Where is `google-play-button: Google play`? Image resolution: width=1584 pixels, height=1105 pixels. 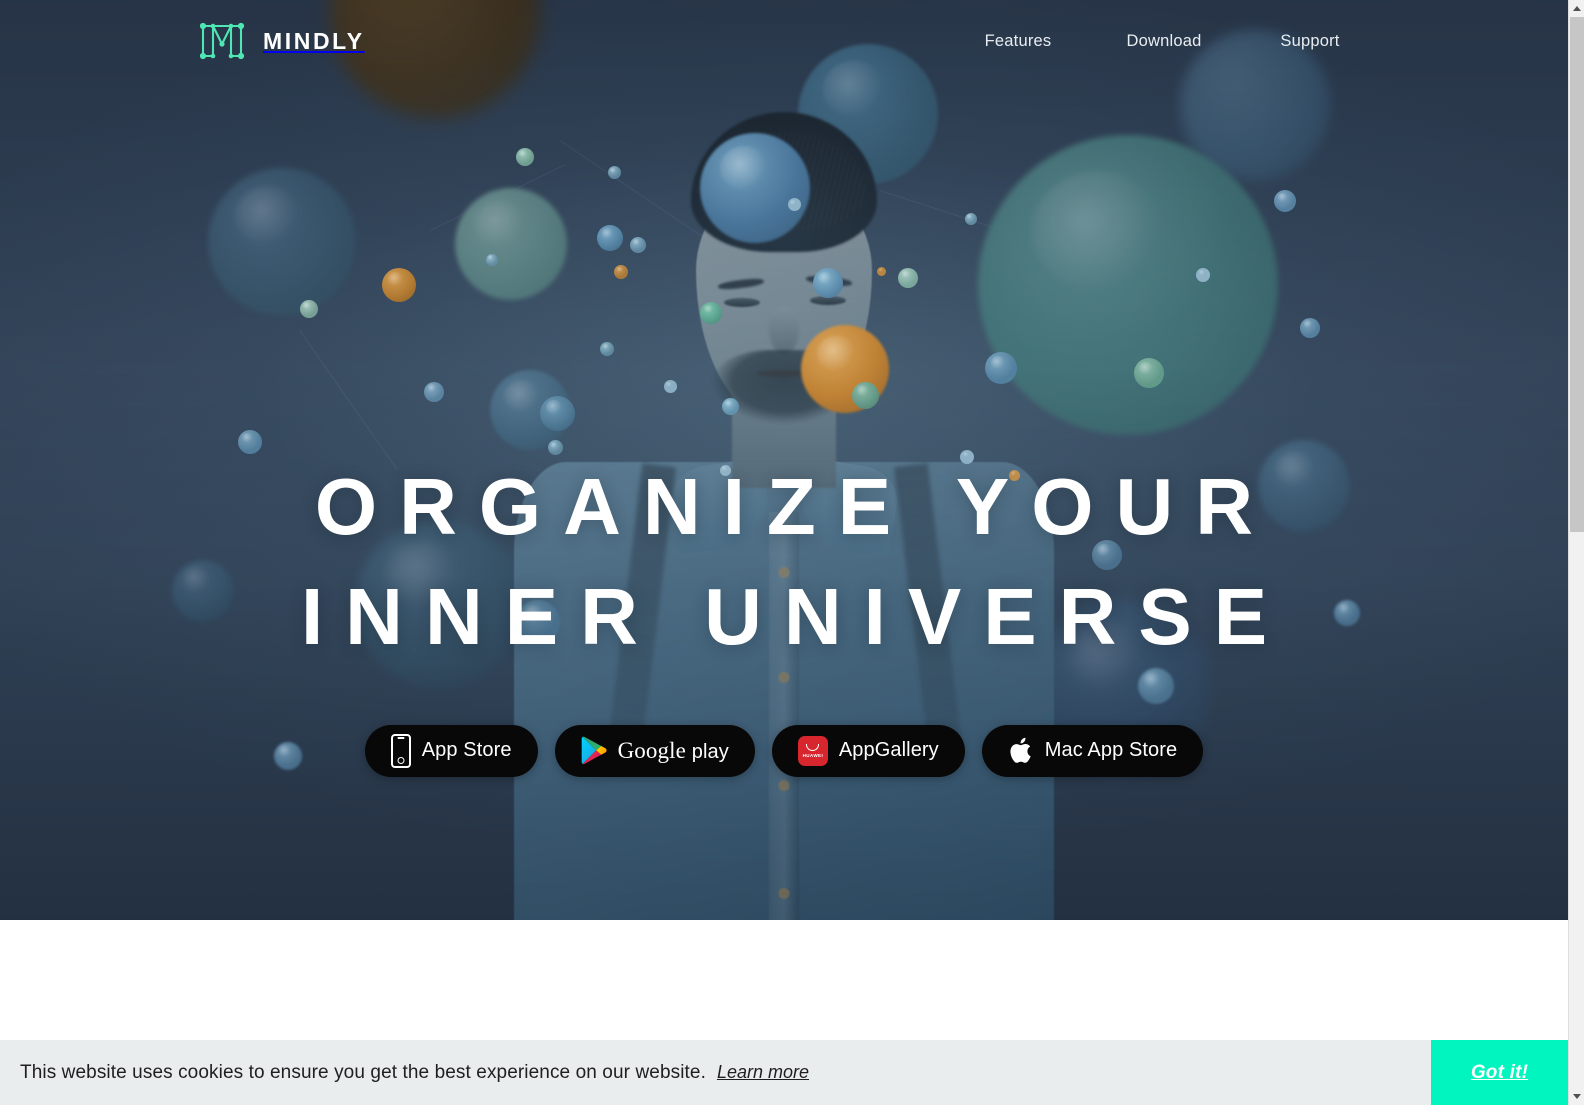 google-play-button: Google play is located at coordinates (654, 750).